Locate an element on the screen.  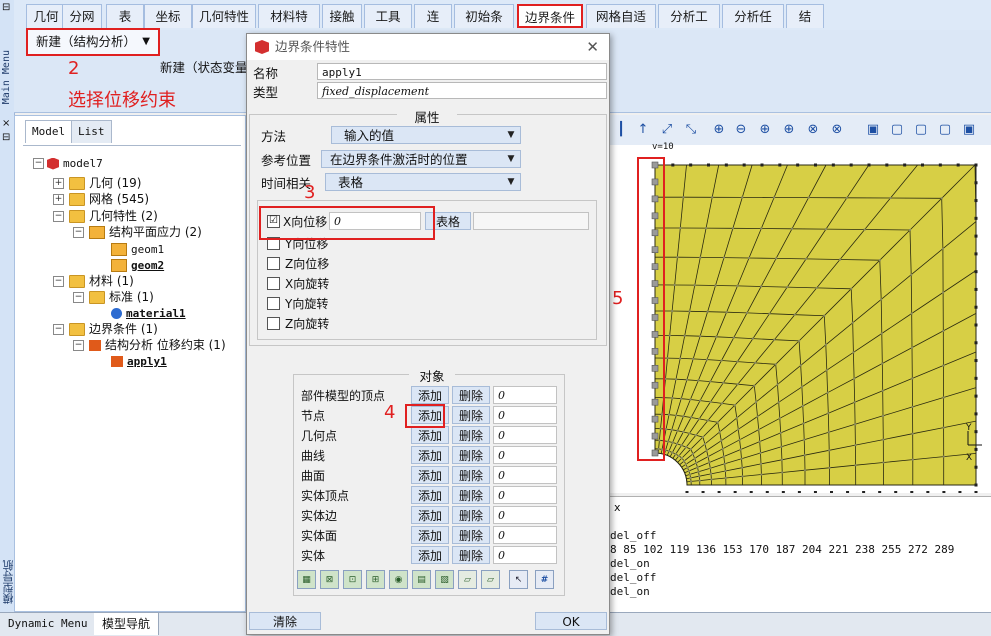
time-dependent-select: 表格 ▼ is located at coordinates (423, 182).